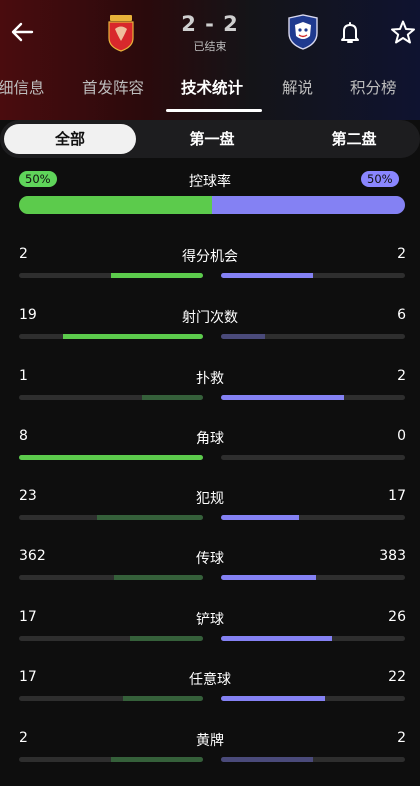  What do you see at coordinates (210, 257) in the screenshot?
I see `stat-label: 得分机会` at bounding box center [210, 257].